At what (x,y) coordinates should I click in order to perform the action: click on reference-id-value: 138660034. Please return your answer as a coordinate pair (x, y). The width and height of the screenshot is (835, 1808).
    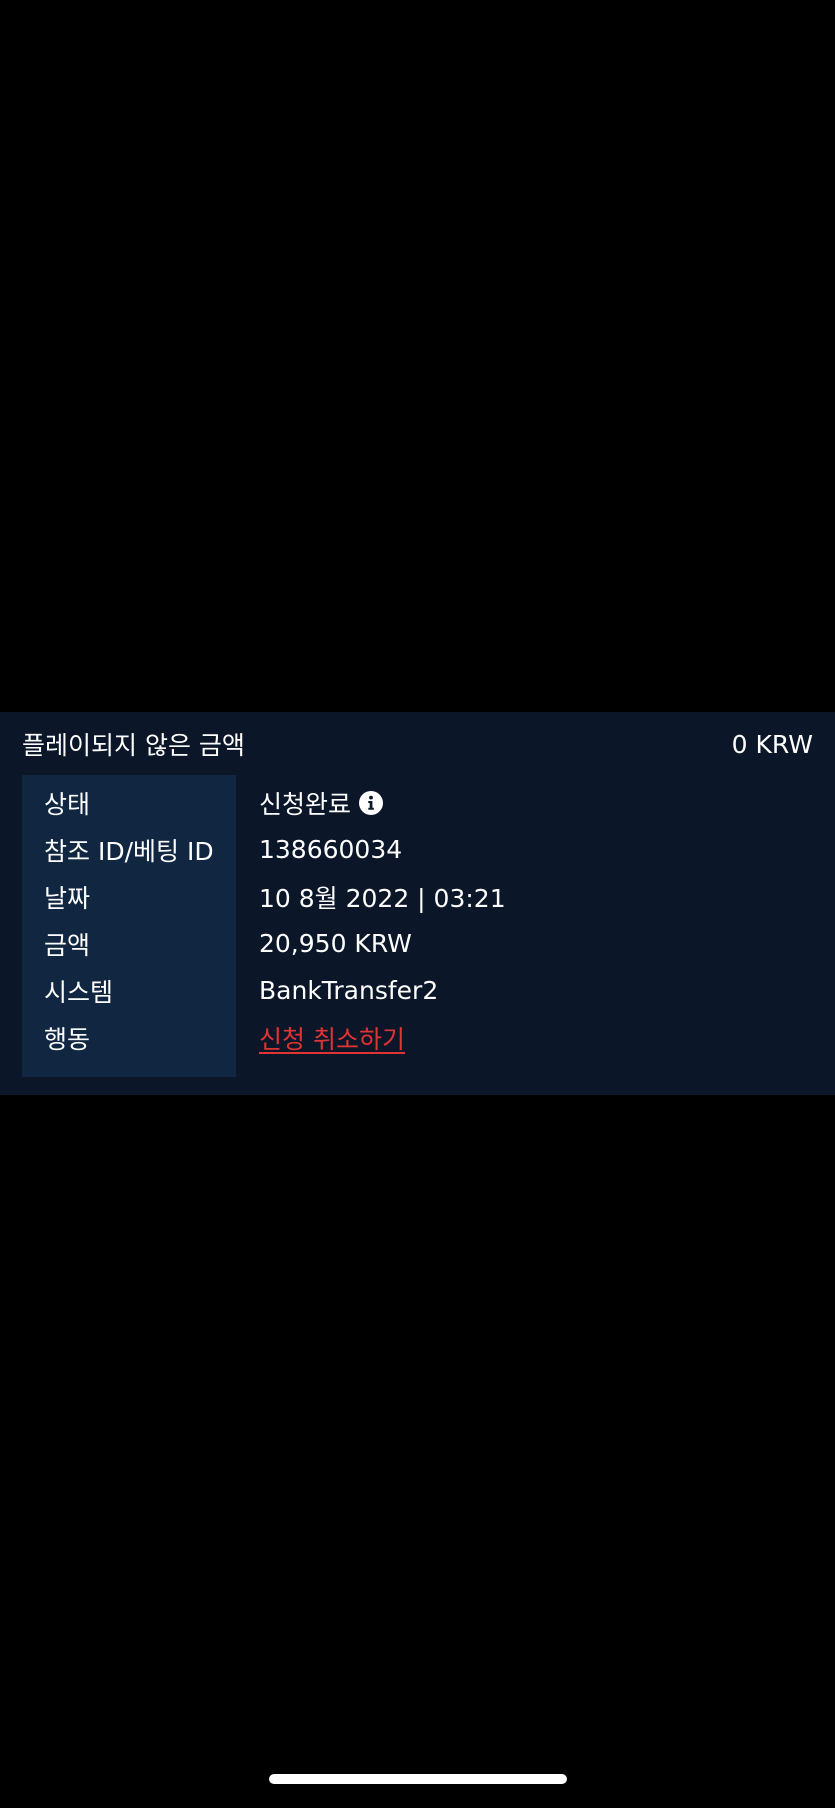
    Looking at the image, I should click on (331, 849).